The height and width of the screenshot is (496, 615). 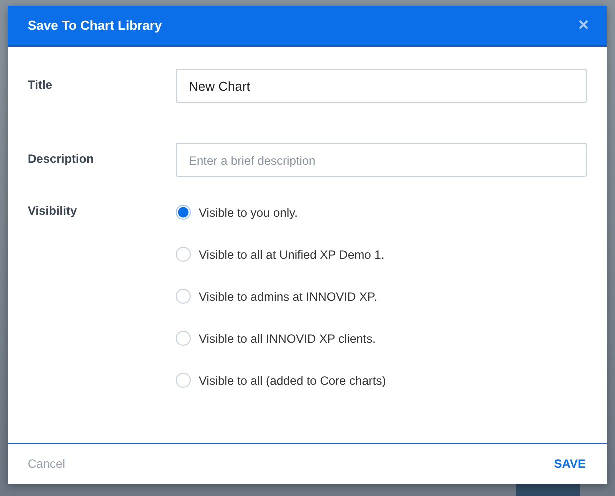 I want to click on input-field: Enter a brief description, so click(x=381, y=160).